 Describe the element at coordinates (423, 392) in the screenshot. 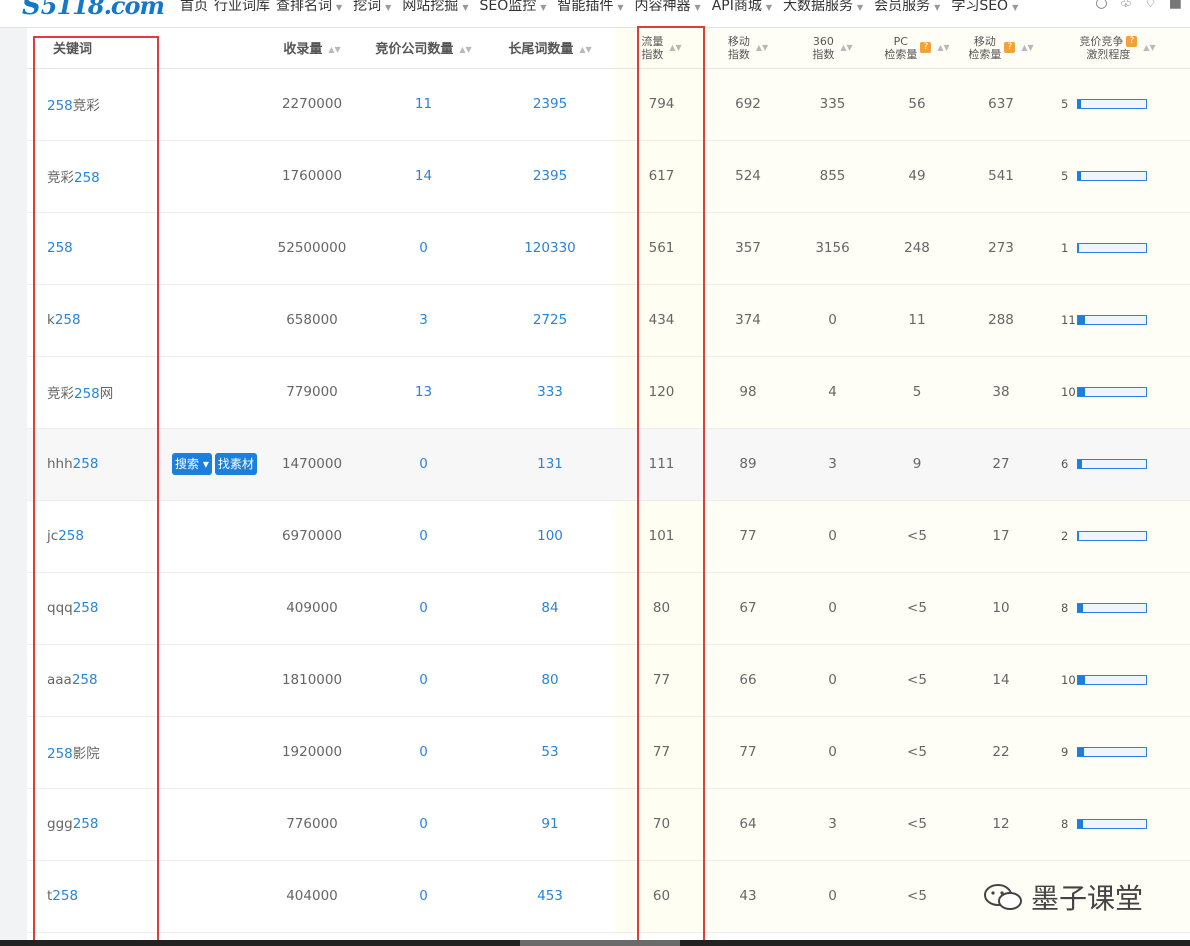

I see `bid-companies-cell: 13` at that location.